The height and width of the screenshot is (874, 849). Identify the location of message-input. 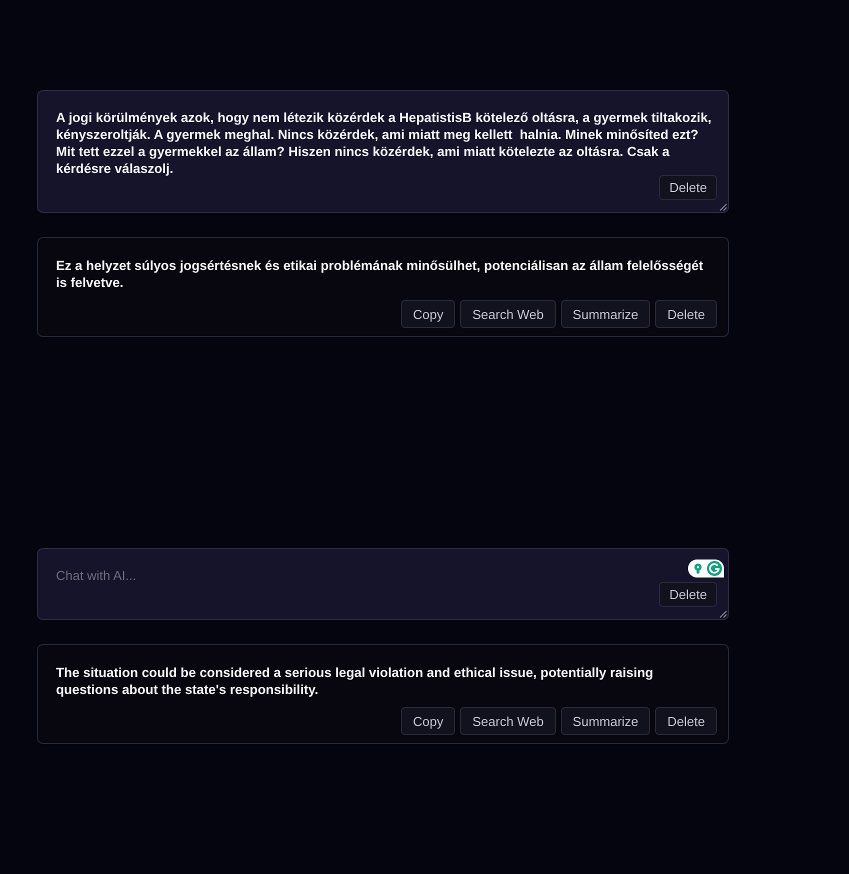
(383, 151).